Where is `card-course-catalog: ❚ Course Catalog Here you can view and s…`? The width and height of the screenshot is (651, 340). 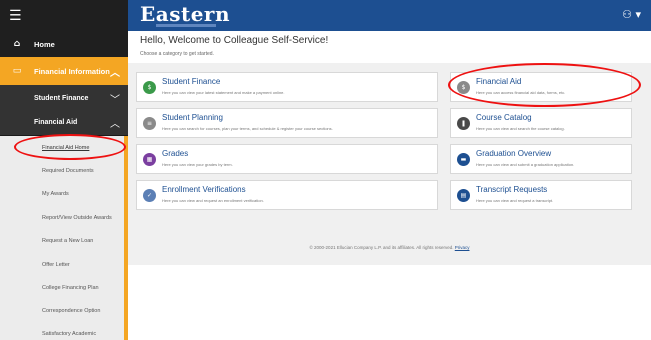
card-course-catalog: ❚ Course Catalog Here you can view and s… is located at coordinates (541, 123).